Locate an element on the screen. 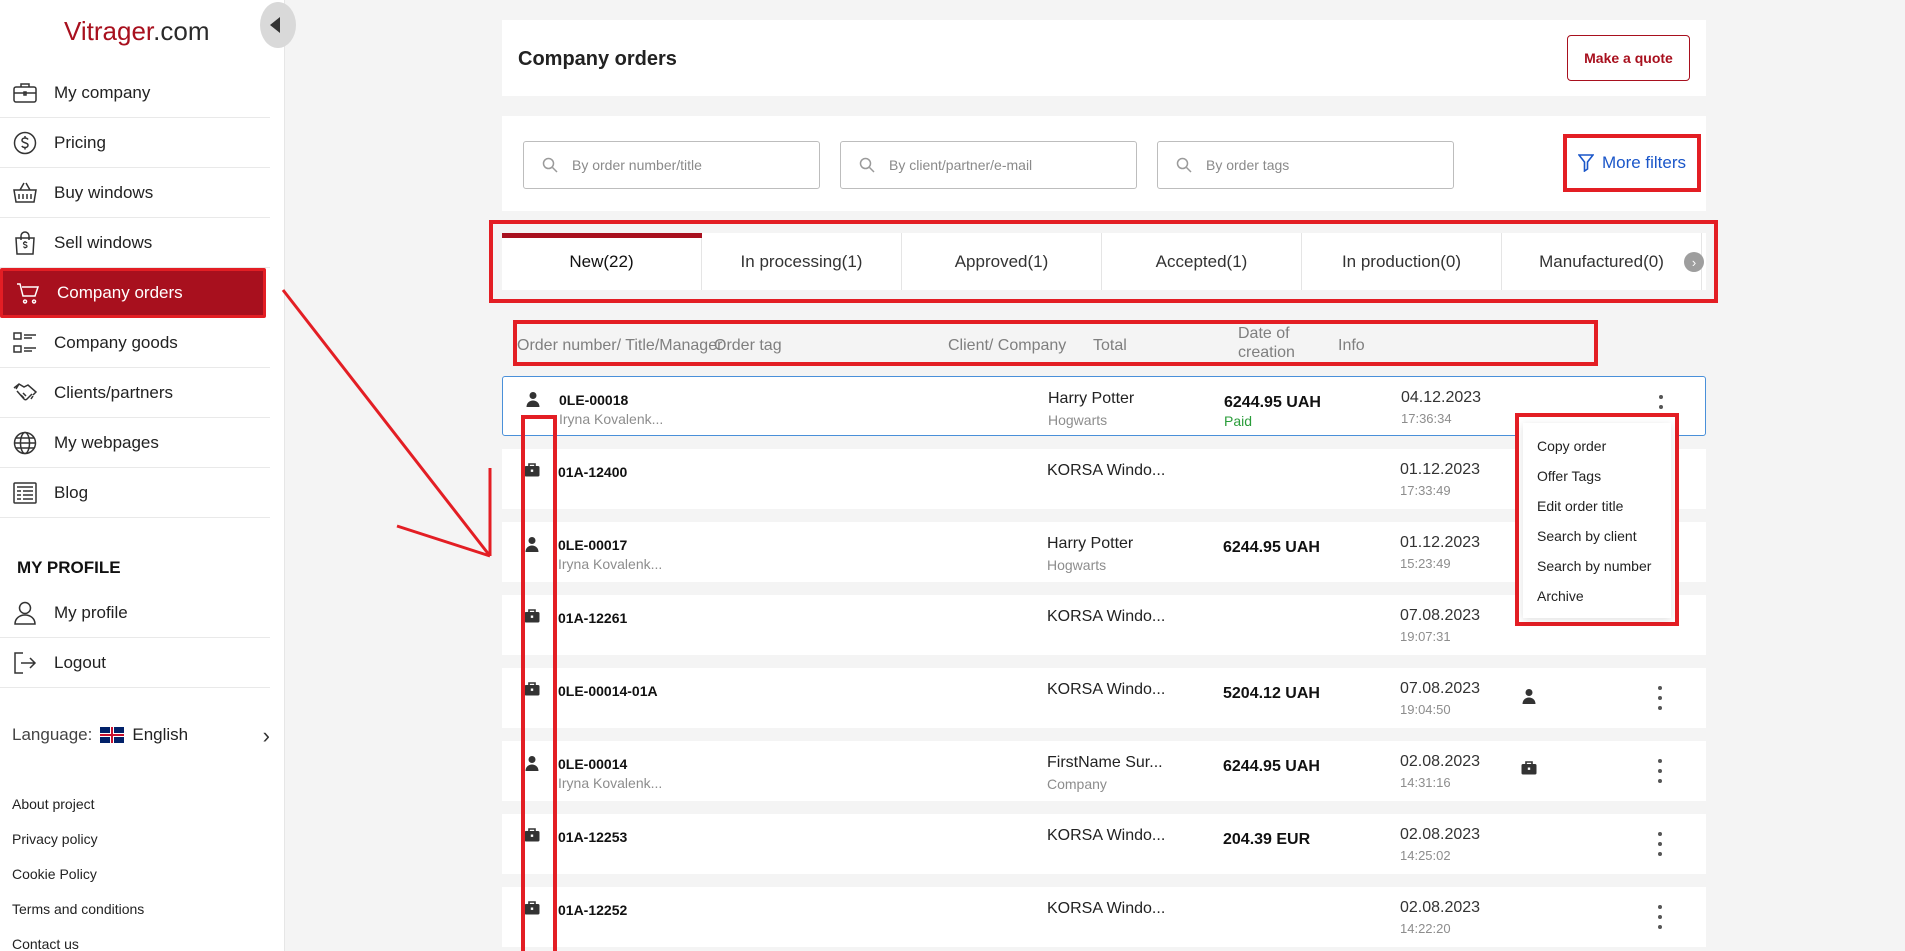 Image resolution: width=1905 pixels, height=951 pixels. order-number: 0LE-00018 is located at coordinates (593, 400).